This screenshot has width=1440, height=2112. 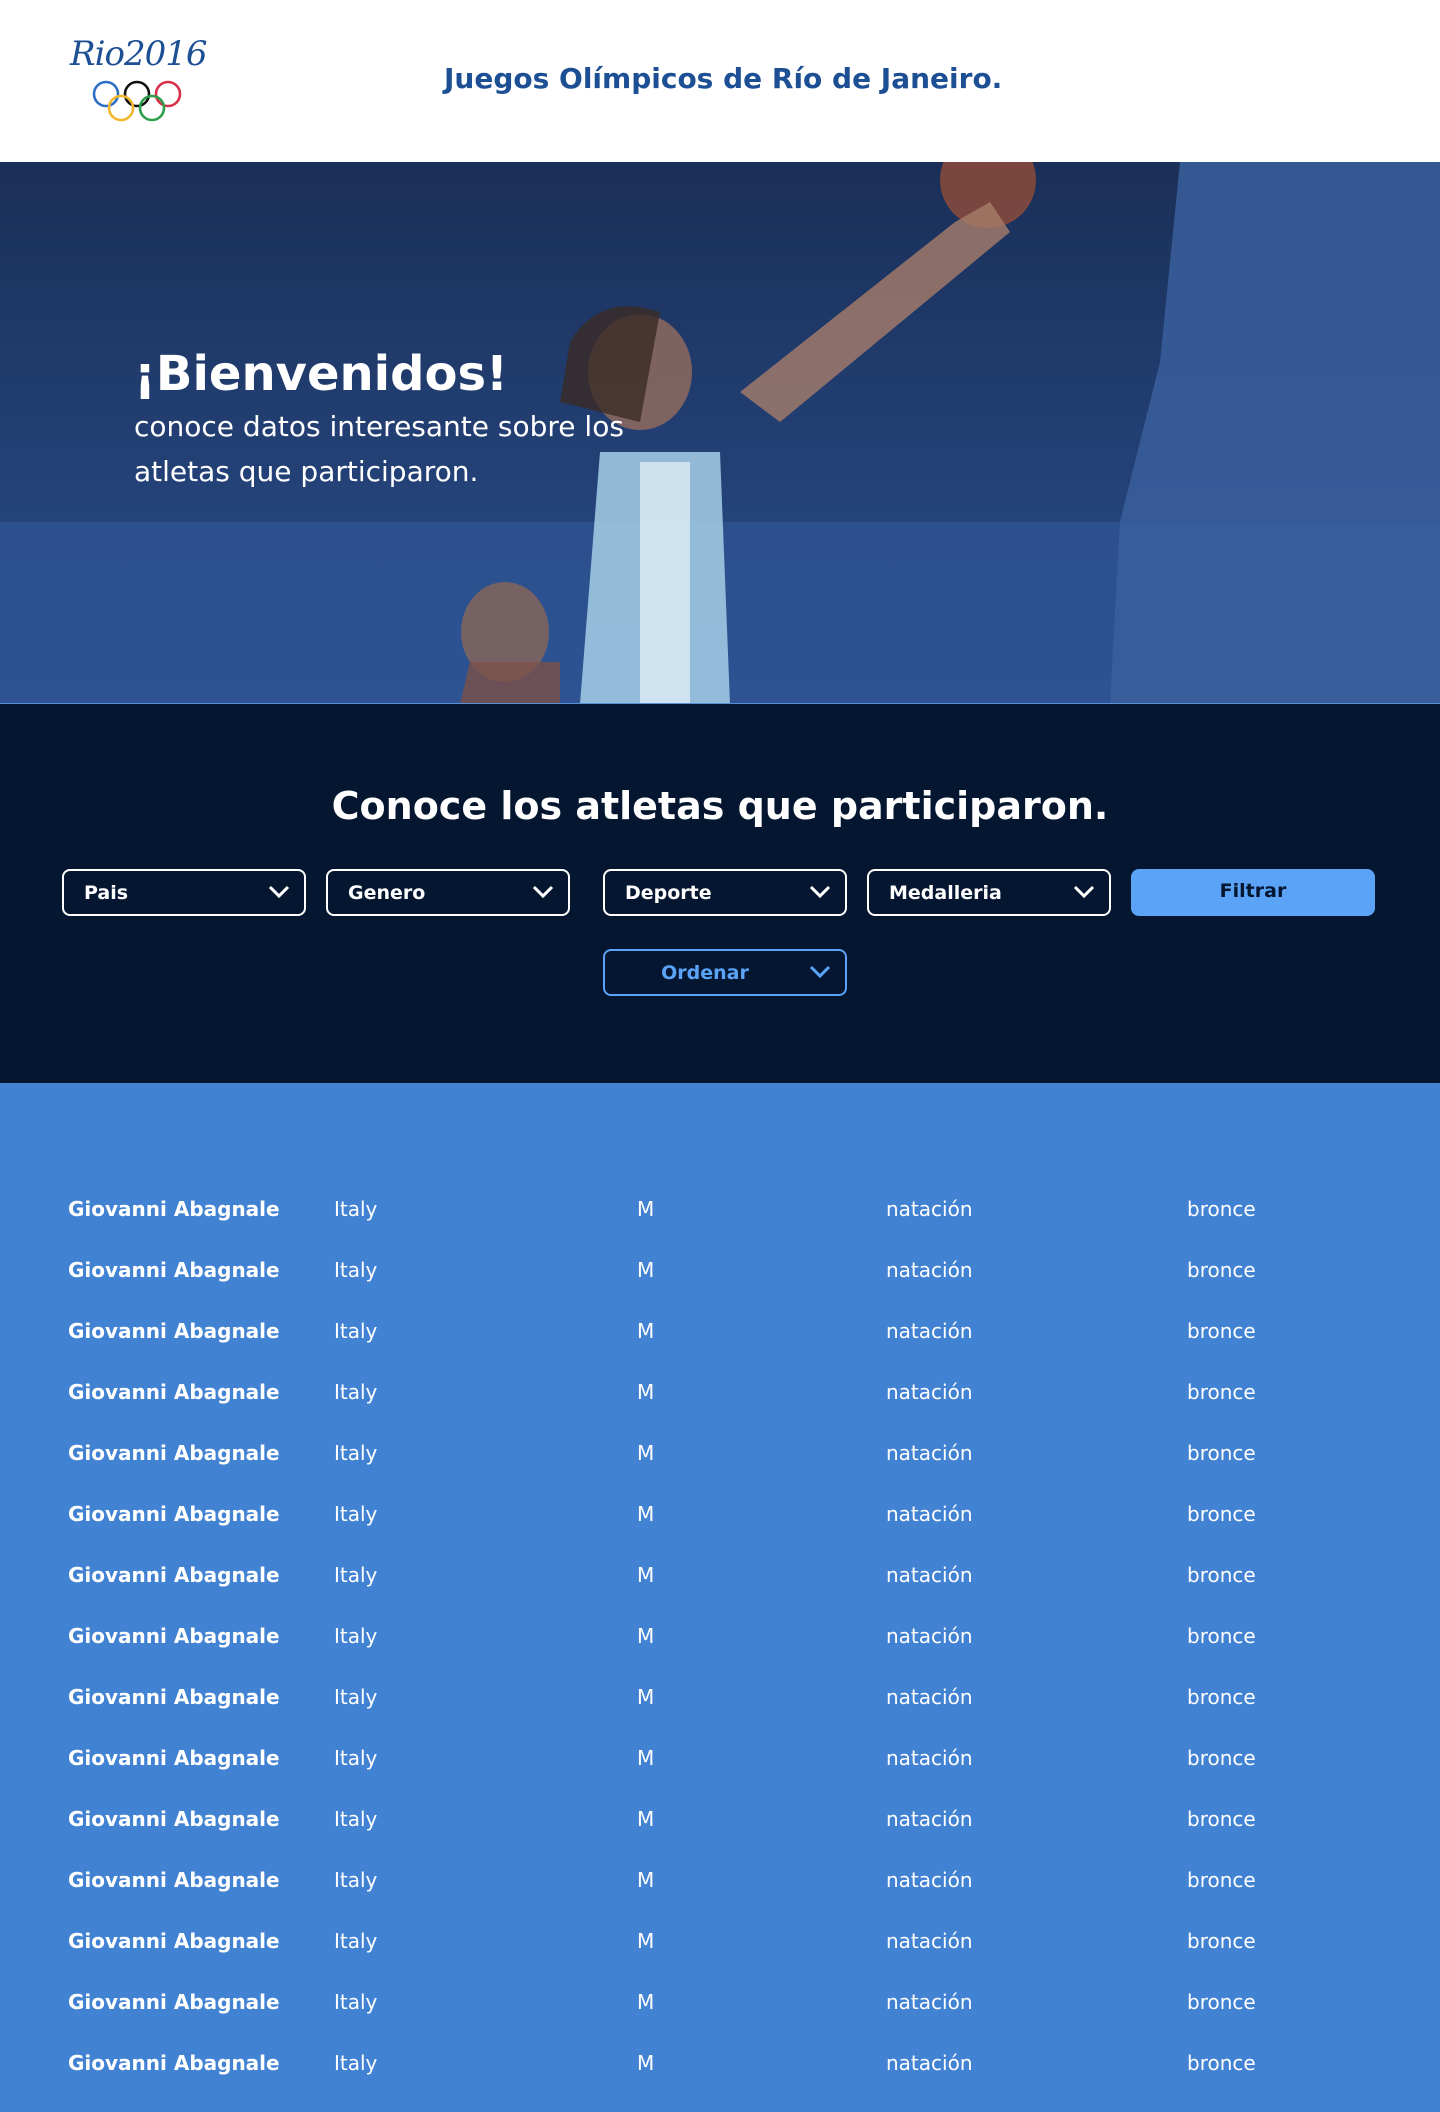 I want to click on logo-wordmark: Rio2016, so click(x=138, y=54).